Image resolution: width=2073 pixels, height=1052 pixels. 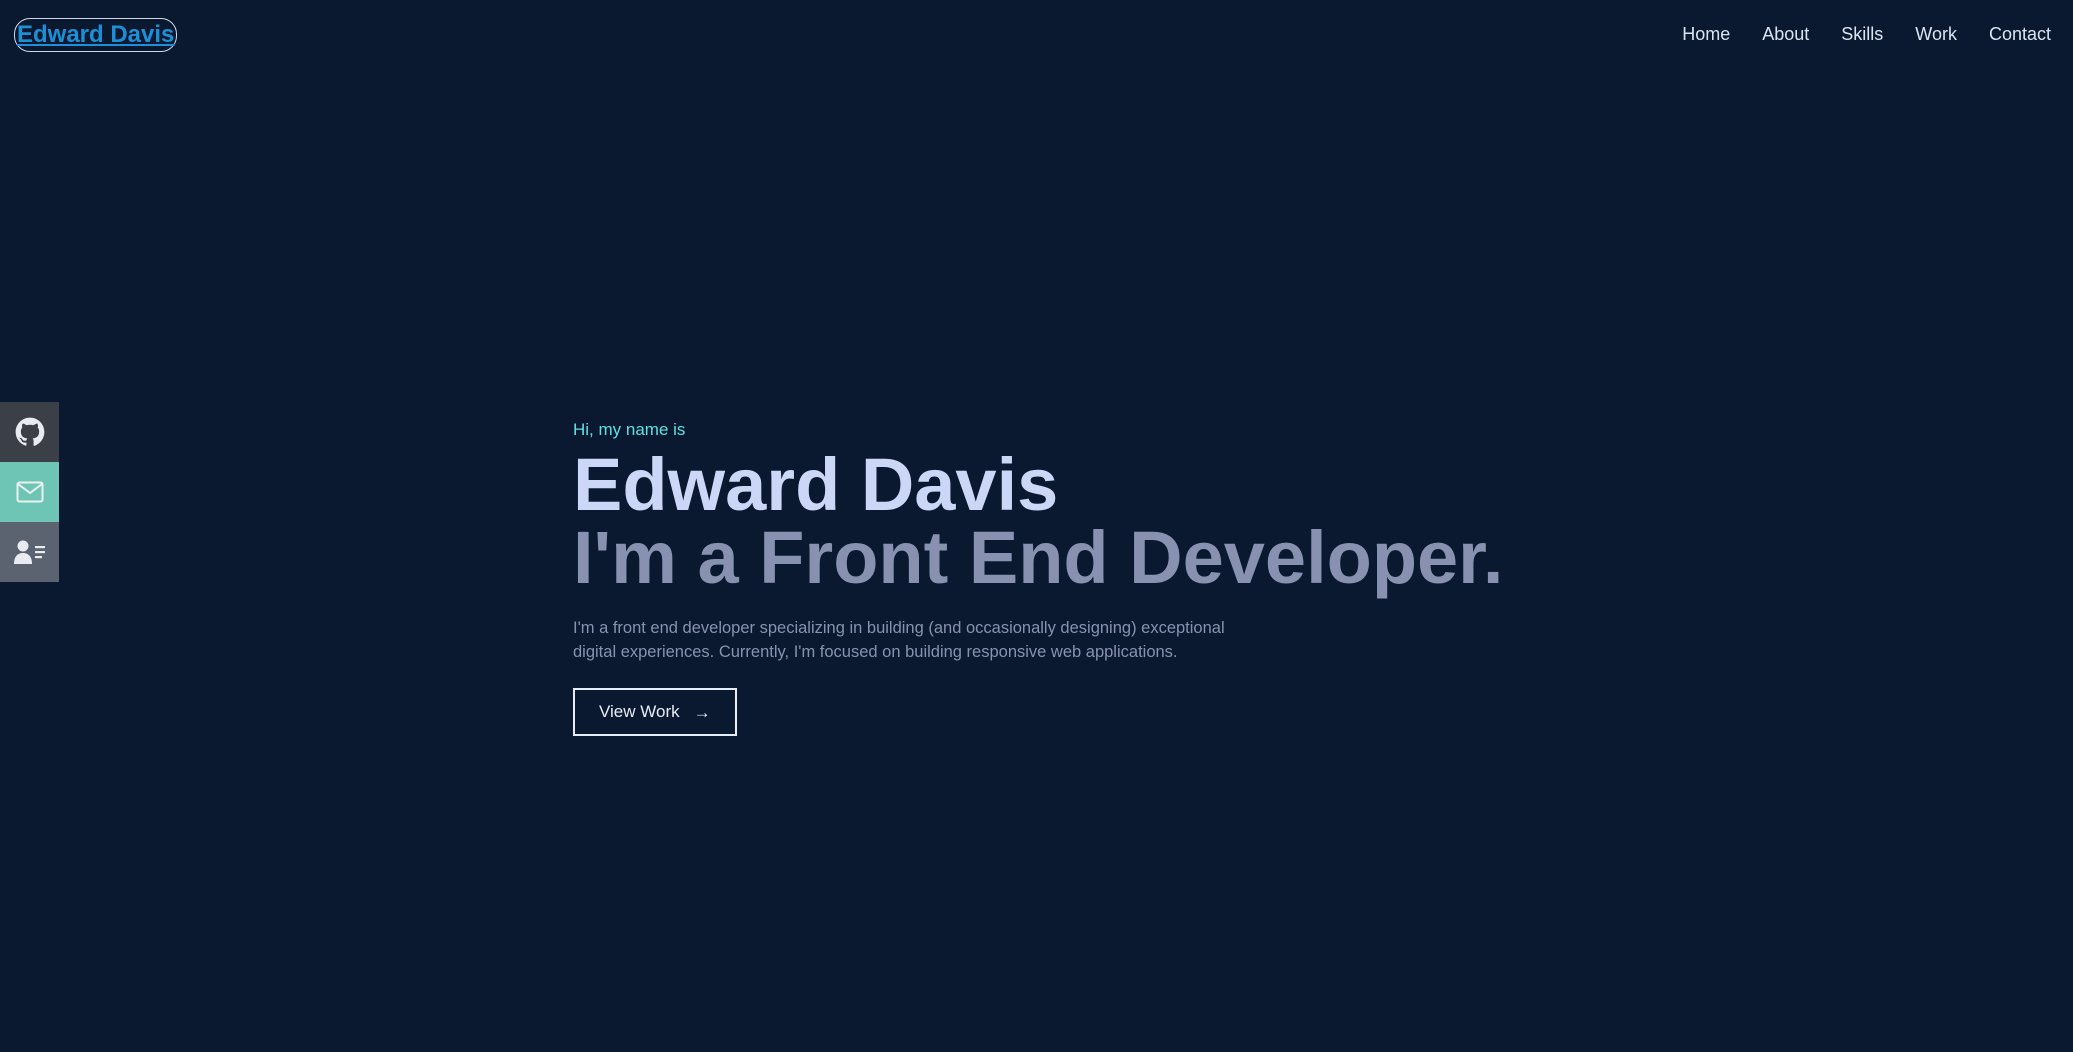 I want to click on nav-home: Home, so click(x=1706, y=34).